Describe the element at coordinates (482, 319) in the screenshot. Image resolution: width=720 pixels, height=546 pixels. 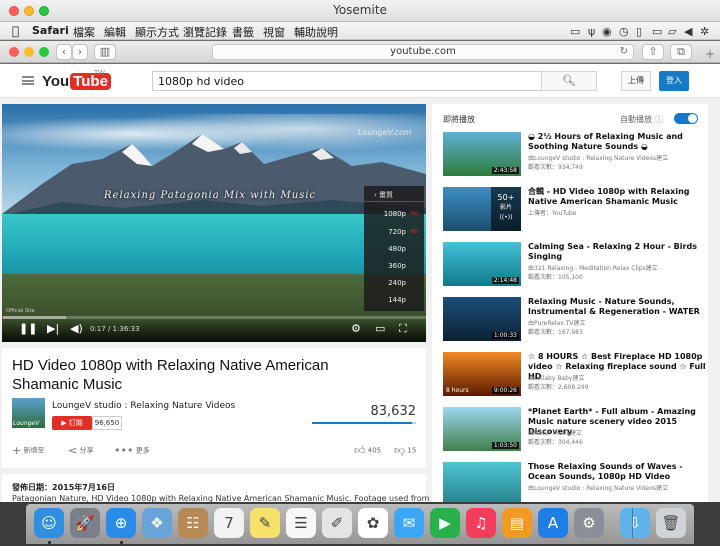
I see `video-thumbnail: 1:00:33` at that location.